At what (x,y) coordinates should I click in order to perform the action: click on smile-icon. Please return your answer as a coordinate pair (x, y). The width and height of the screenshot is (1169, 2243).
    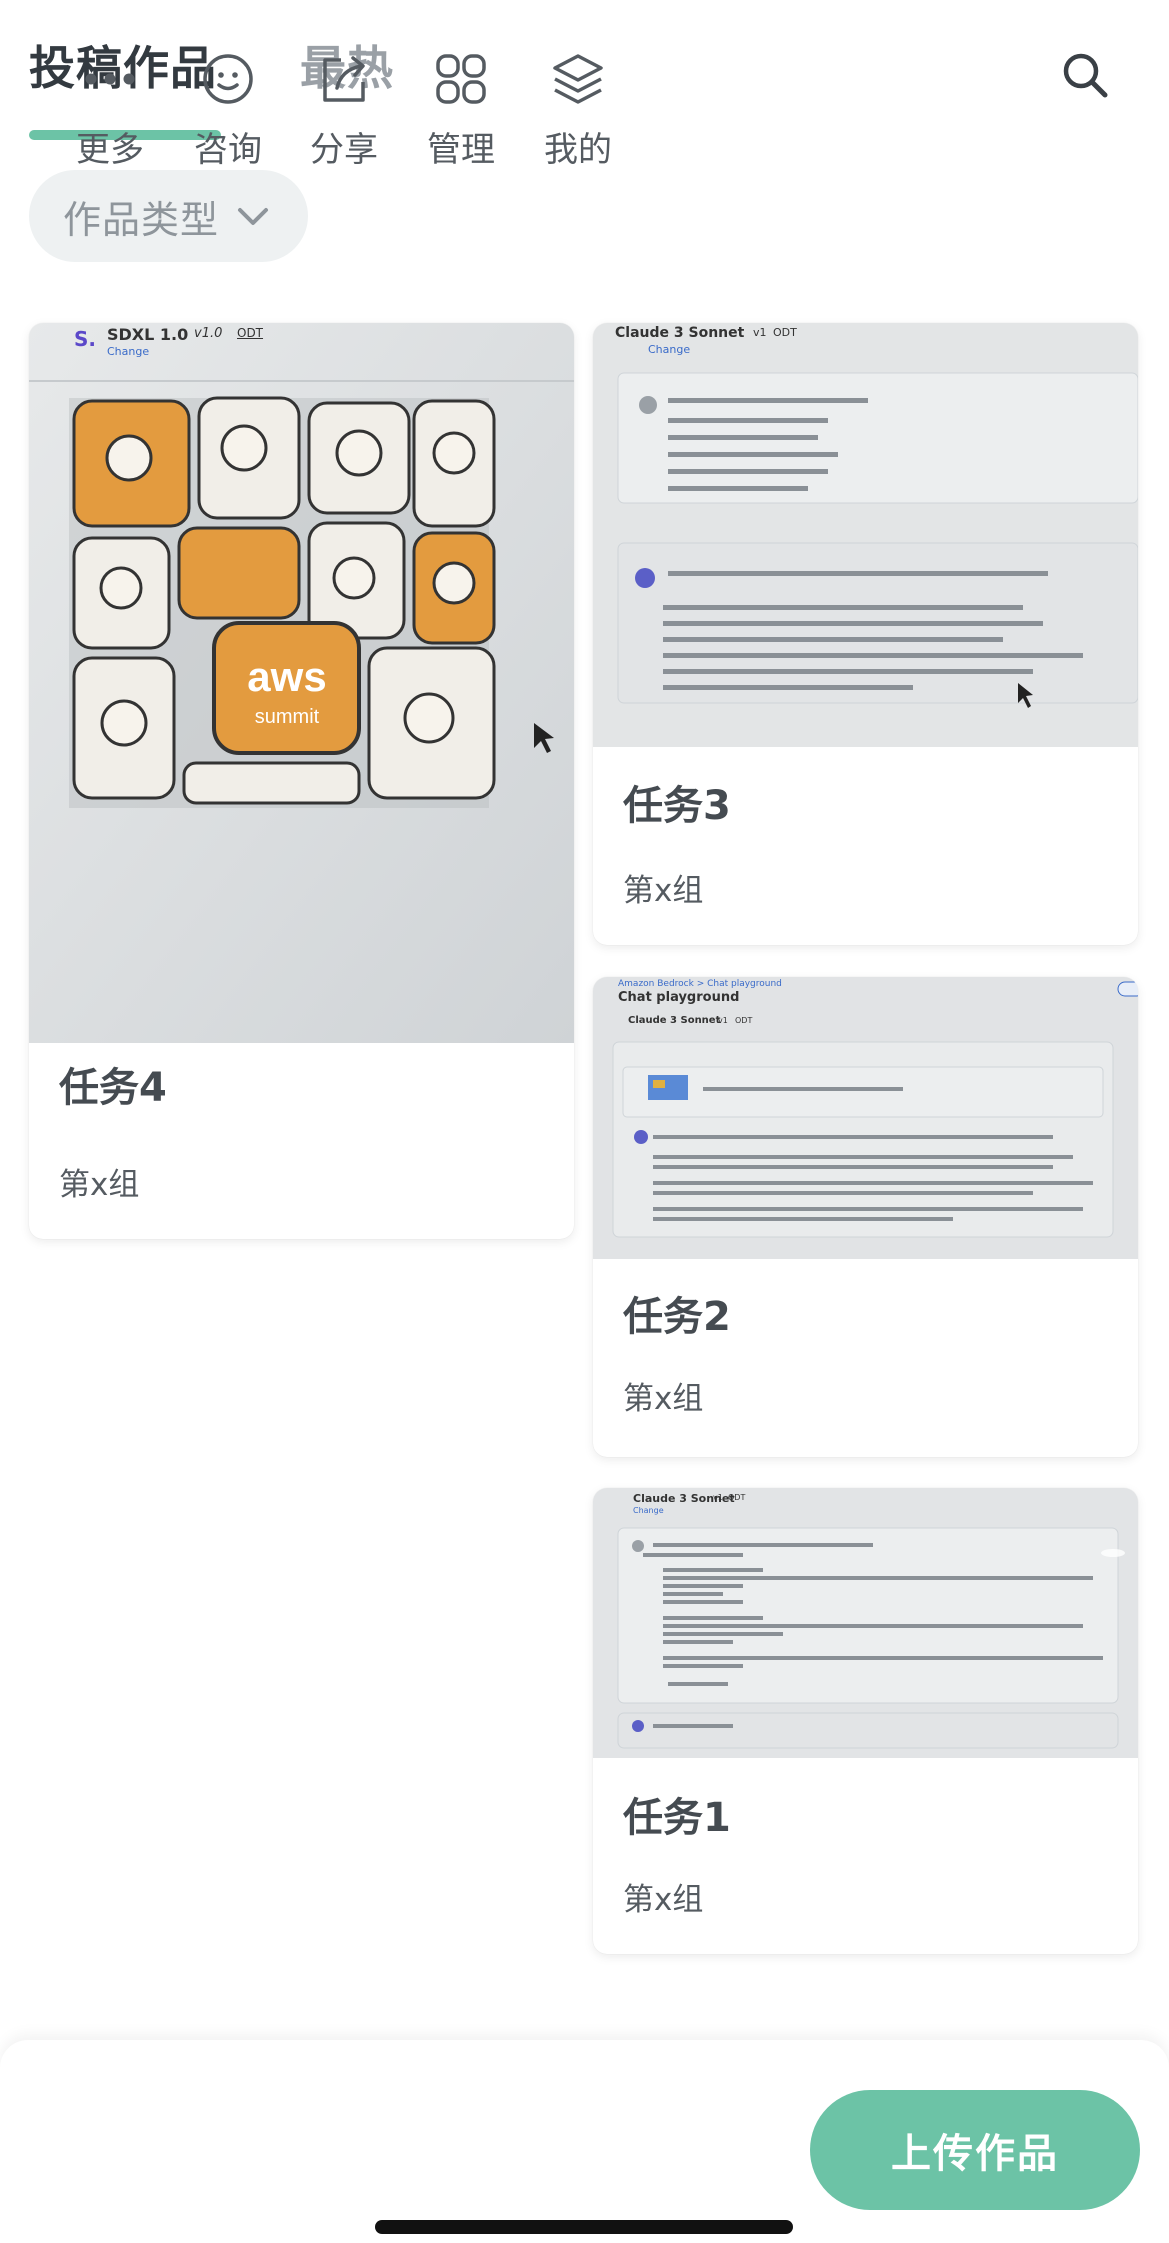
    Looking at the image, I should click on (228, 79).